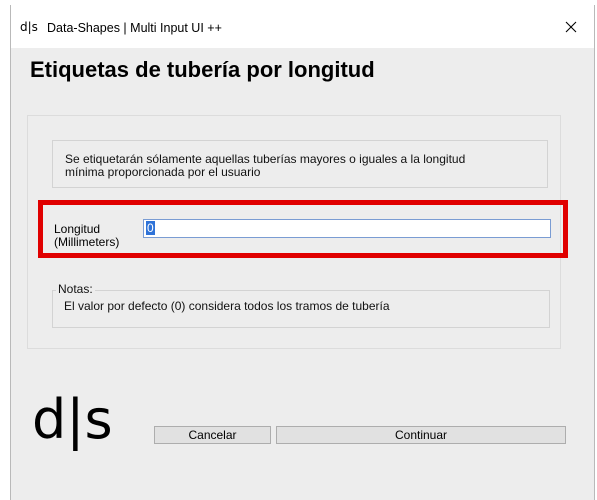  What do you see at coordinates (75, 289) in the screenshot?
I see `notes-legend: Notas:` at bounding box center [75, 289].